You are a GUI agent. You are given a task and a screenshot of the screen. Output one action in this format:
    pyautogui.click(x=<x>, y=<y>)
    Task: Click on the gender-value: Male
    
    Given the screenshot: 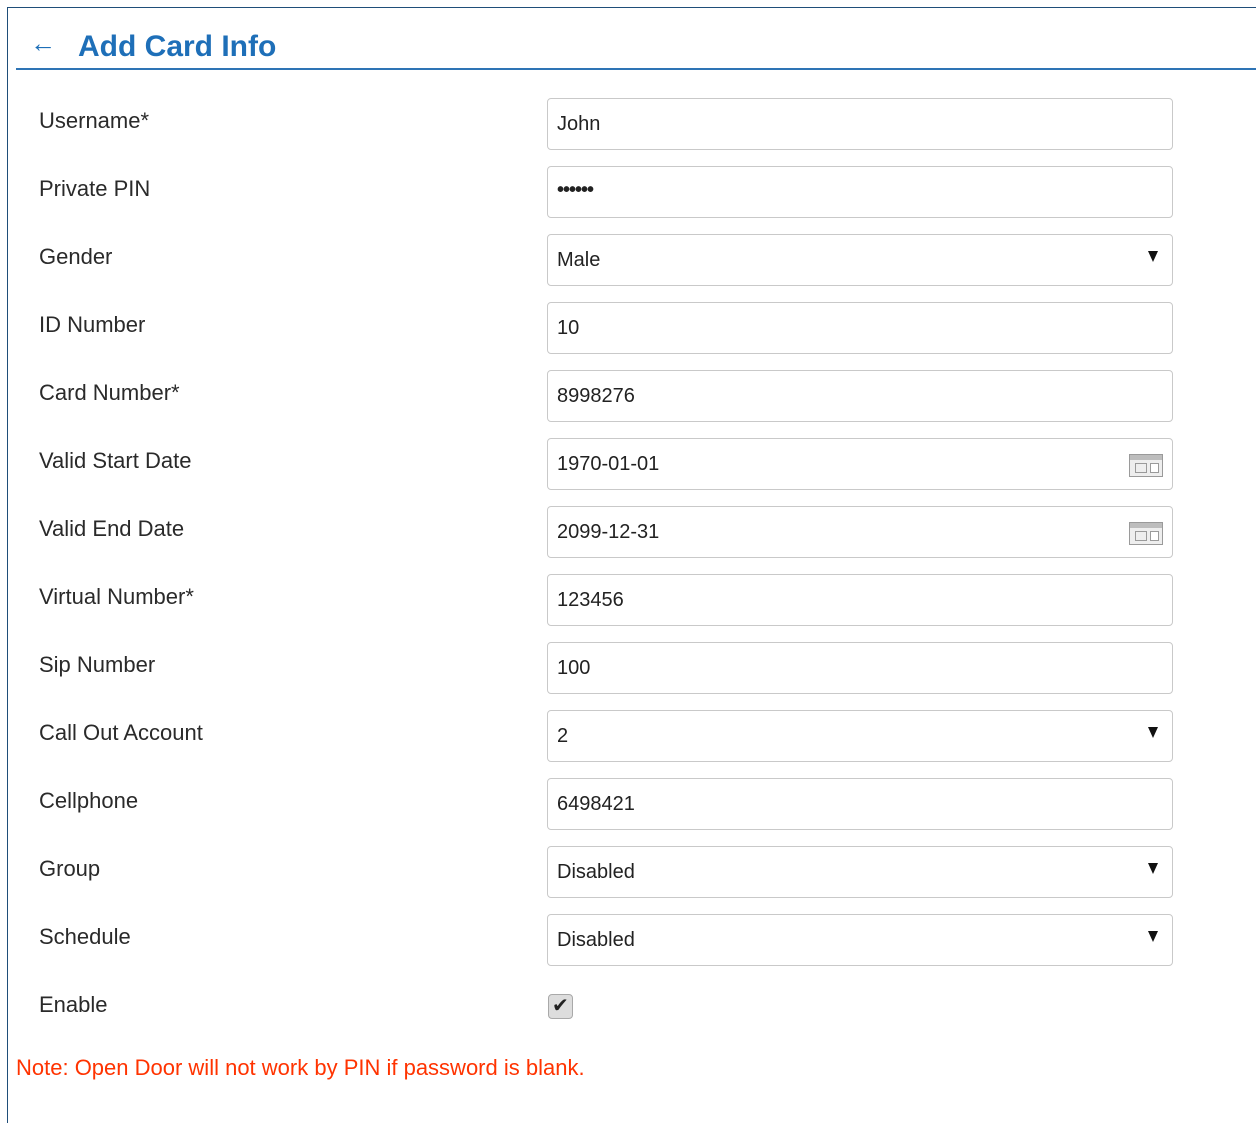 What is the action you would take?
    pyautogui.click(x=579, y=260)
    